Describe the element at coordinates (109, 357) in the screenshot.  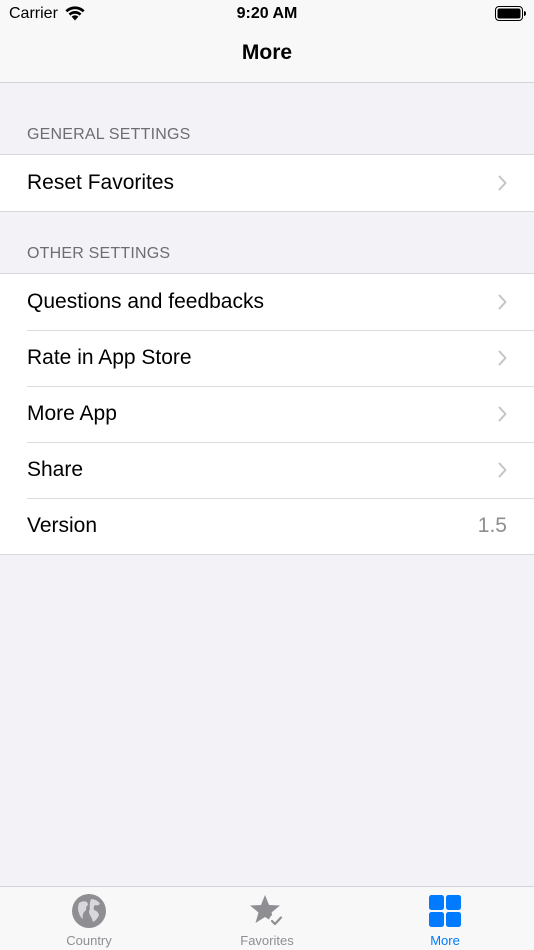
I see `row-label: Rate in App Store` at that location.